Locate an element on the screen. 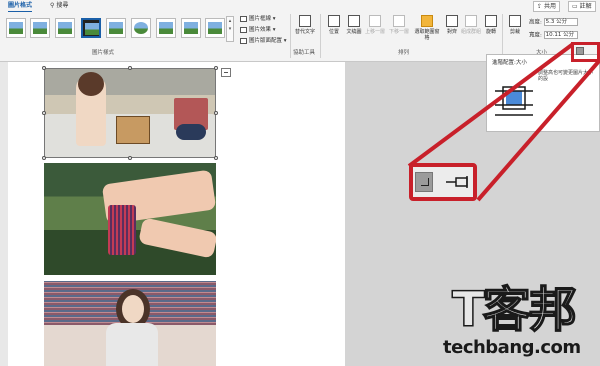 The height and width of the screenshot is (366, 600). watermark-logo: T客邦 is located at coordinates (514, 310).